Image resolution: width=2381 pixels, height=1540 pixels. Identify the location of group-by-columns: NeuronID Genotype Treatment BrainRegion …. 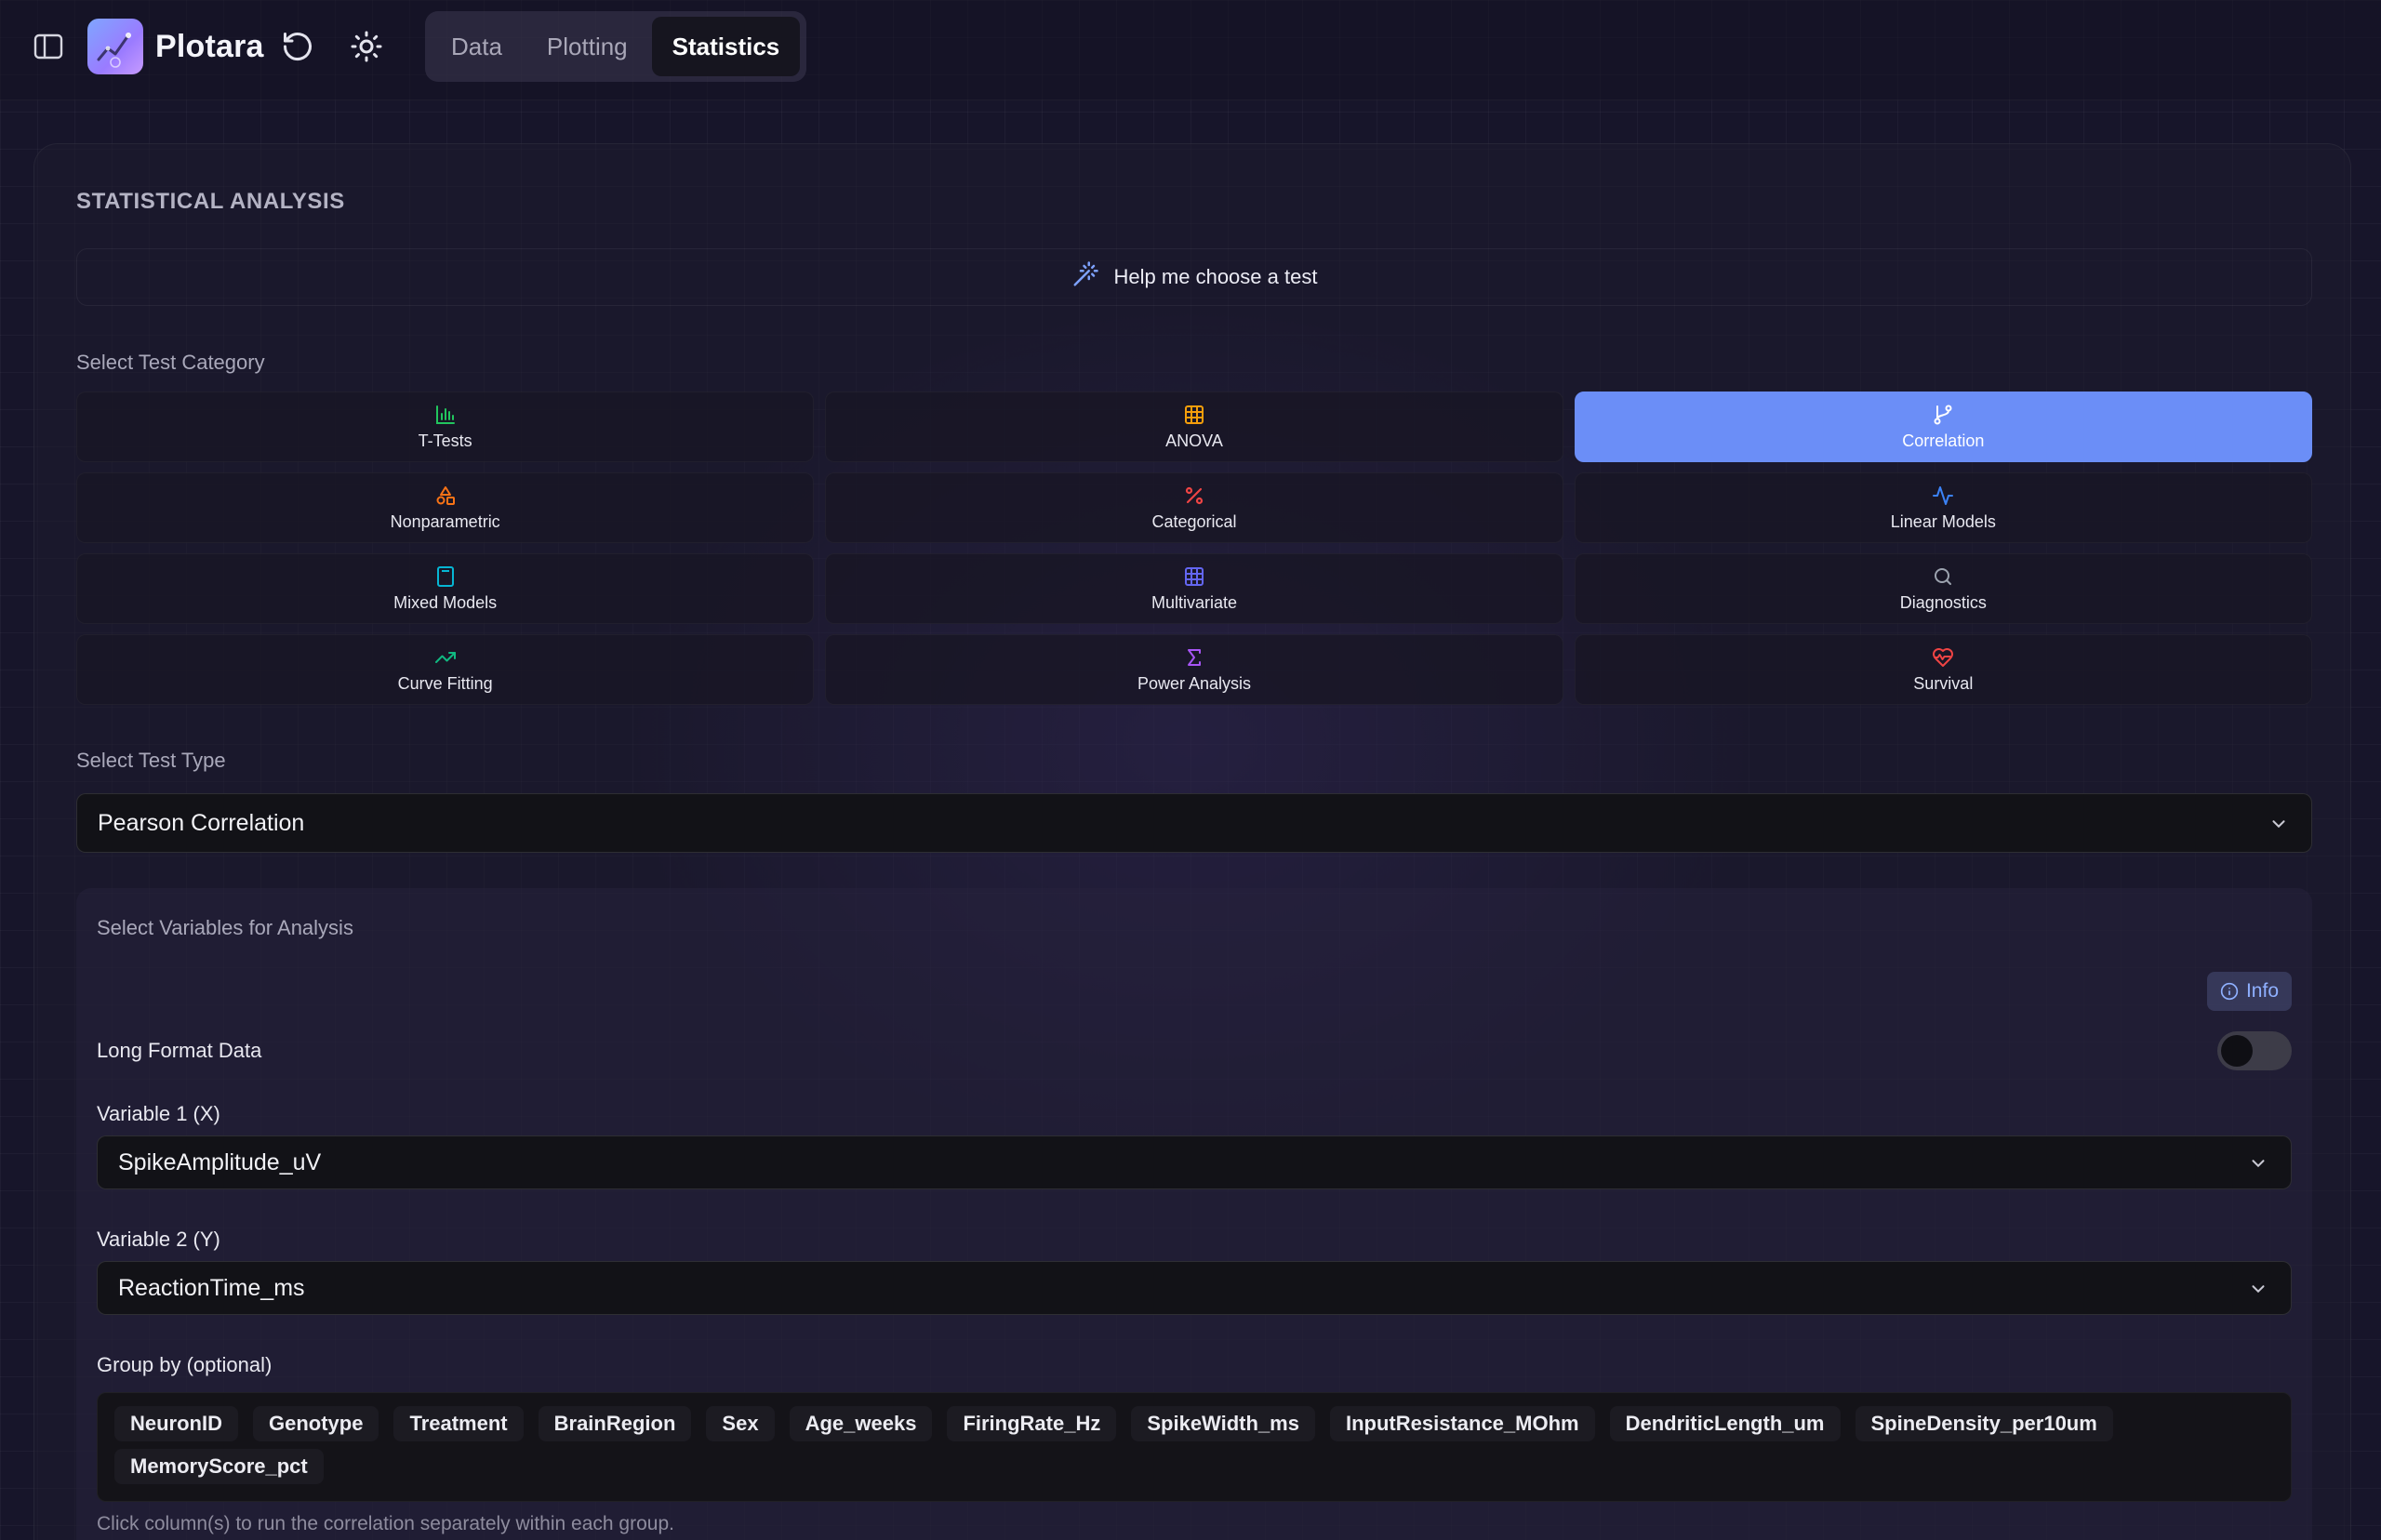
(1195, 1447).